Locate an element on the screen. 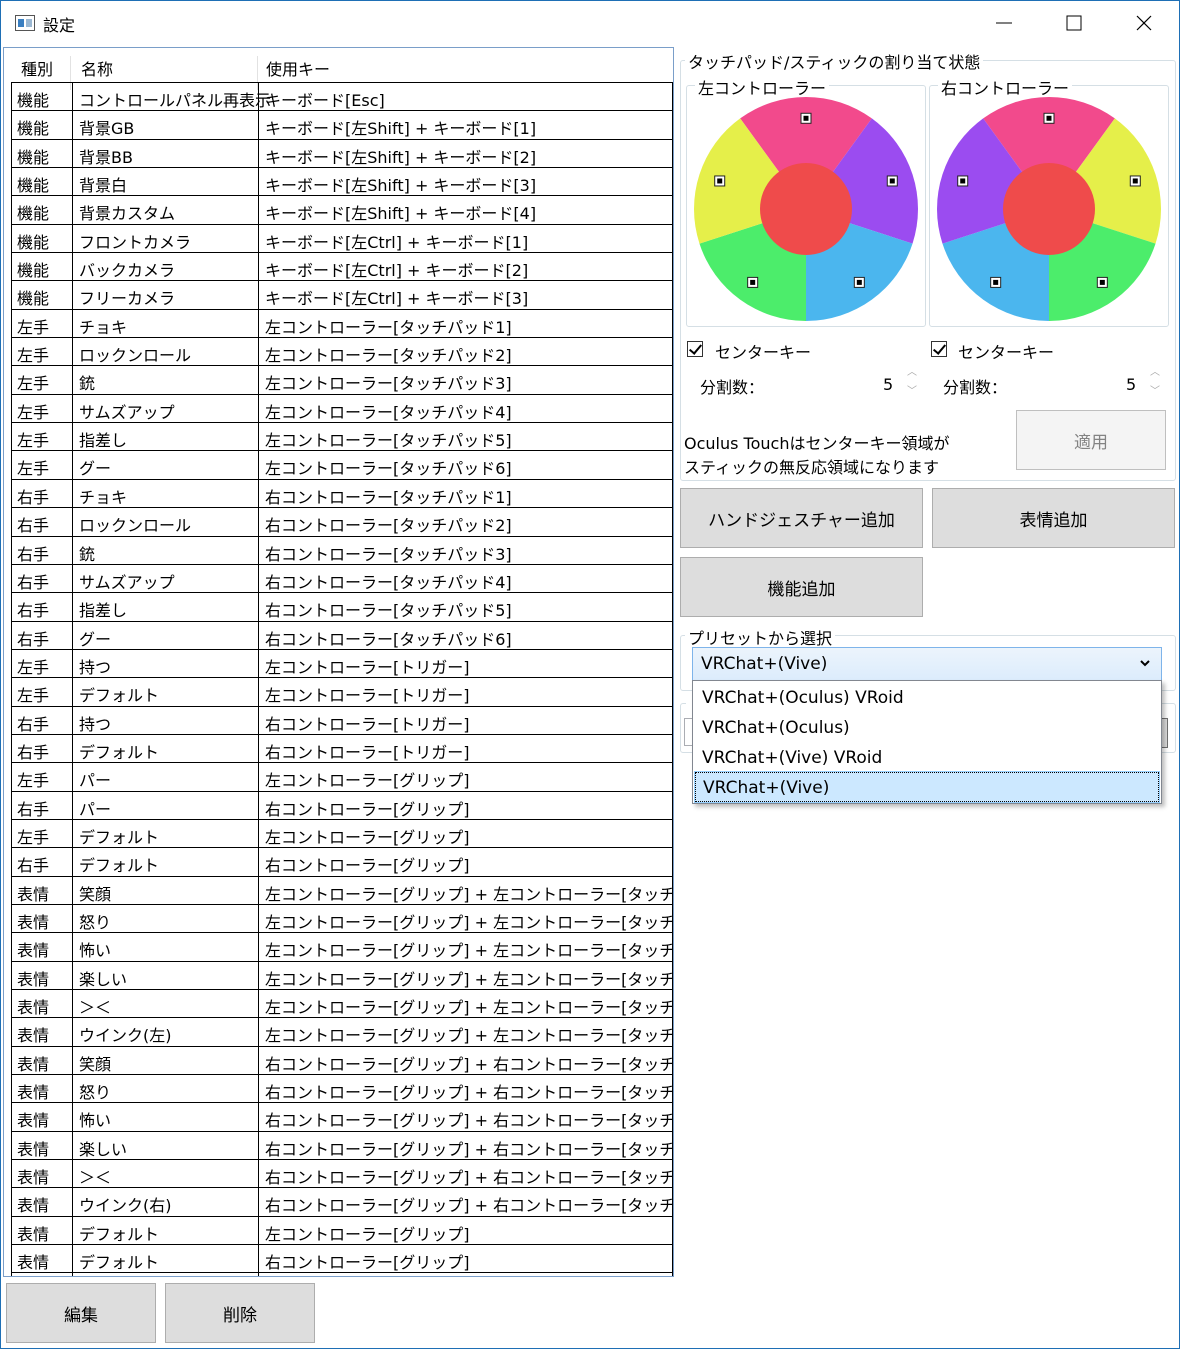  cell-key: 右コントローラー[グリップ] + 右コントローラー[タッチパッド4] is located at coordinates (469, 1149).